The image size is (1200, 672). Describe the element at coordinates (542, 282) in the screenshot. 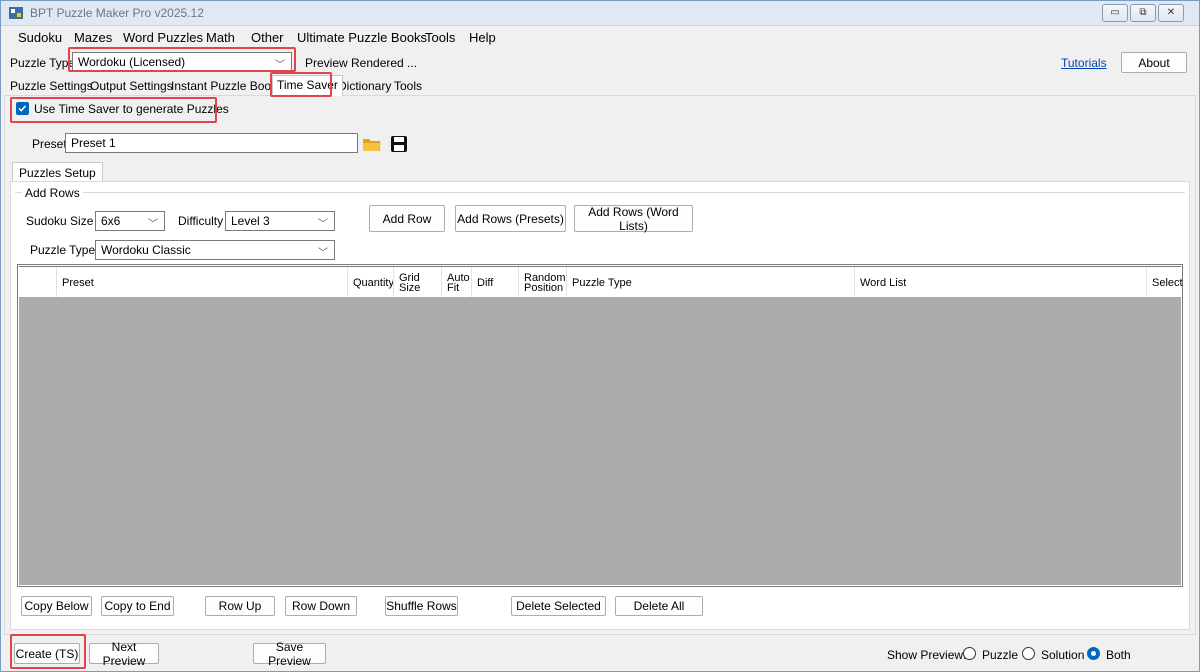

I see `column-header-random-position: Random Position` at that location.